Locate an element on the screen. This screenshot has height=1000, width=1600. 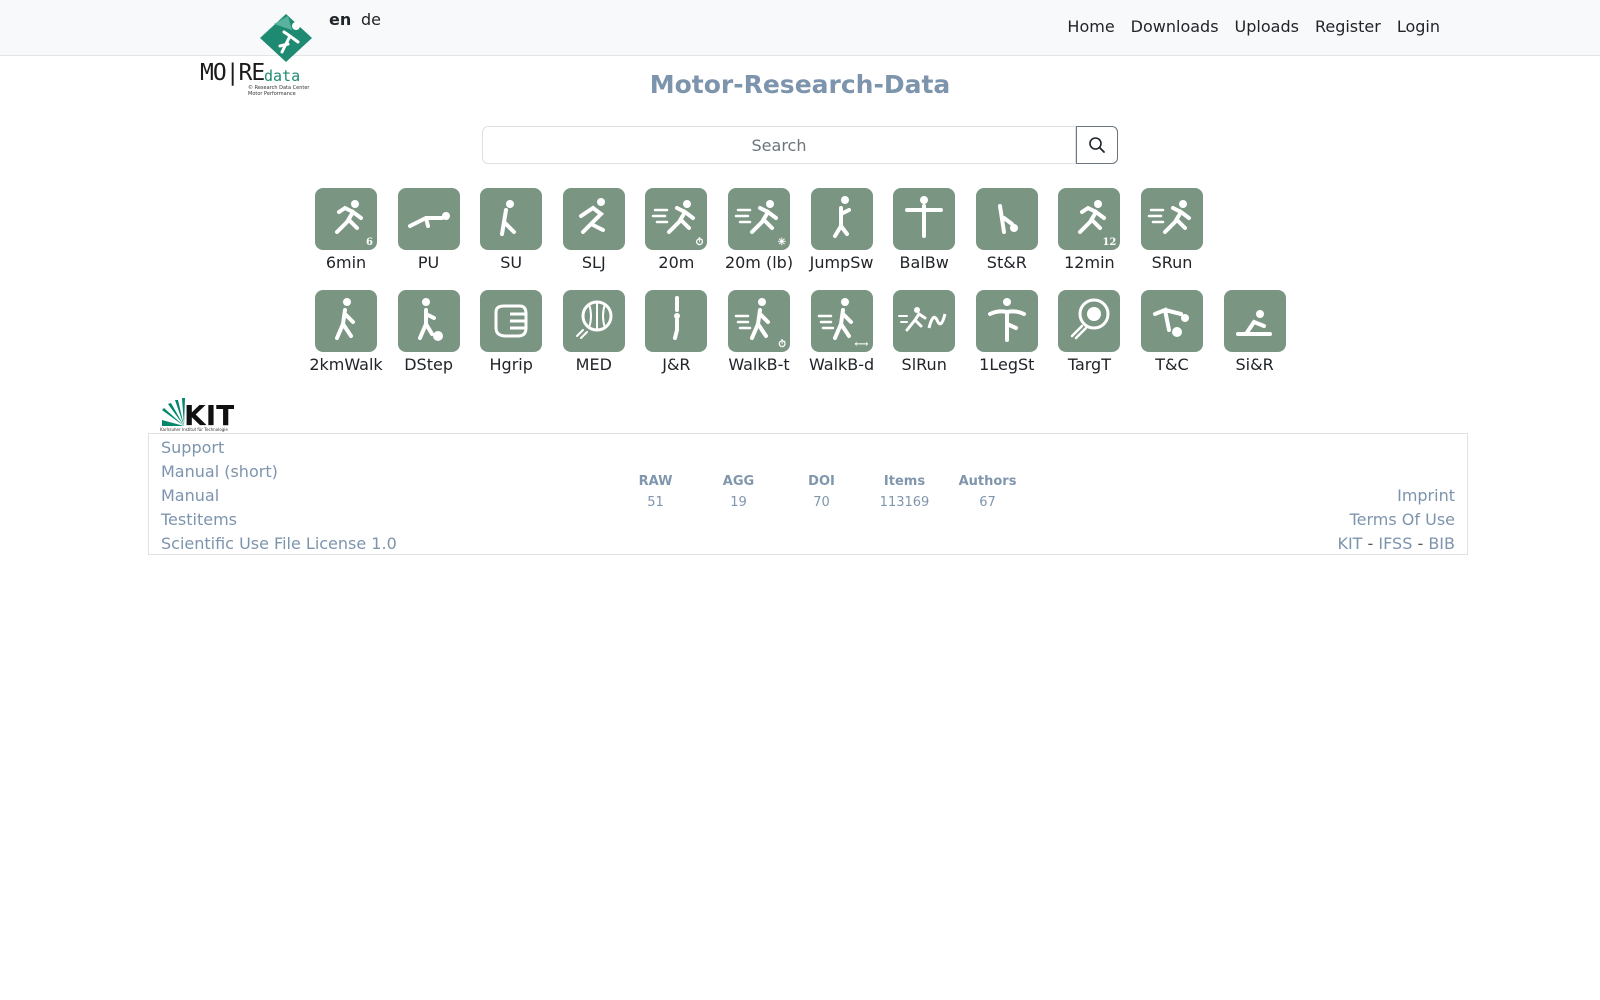
svg-text:Karlsruher Institut für Techno: Karlsruher Institut für Technologie is located at coordinates (194, 429).